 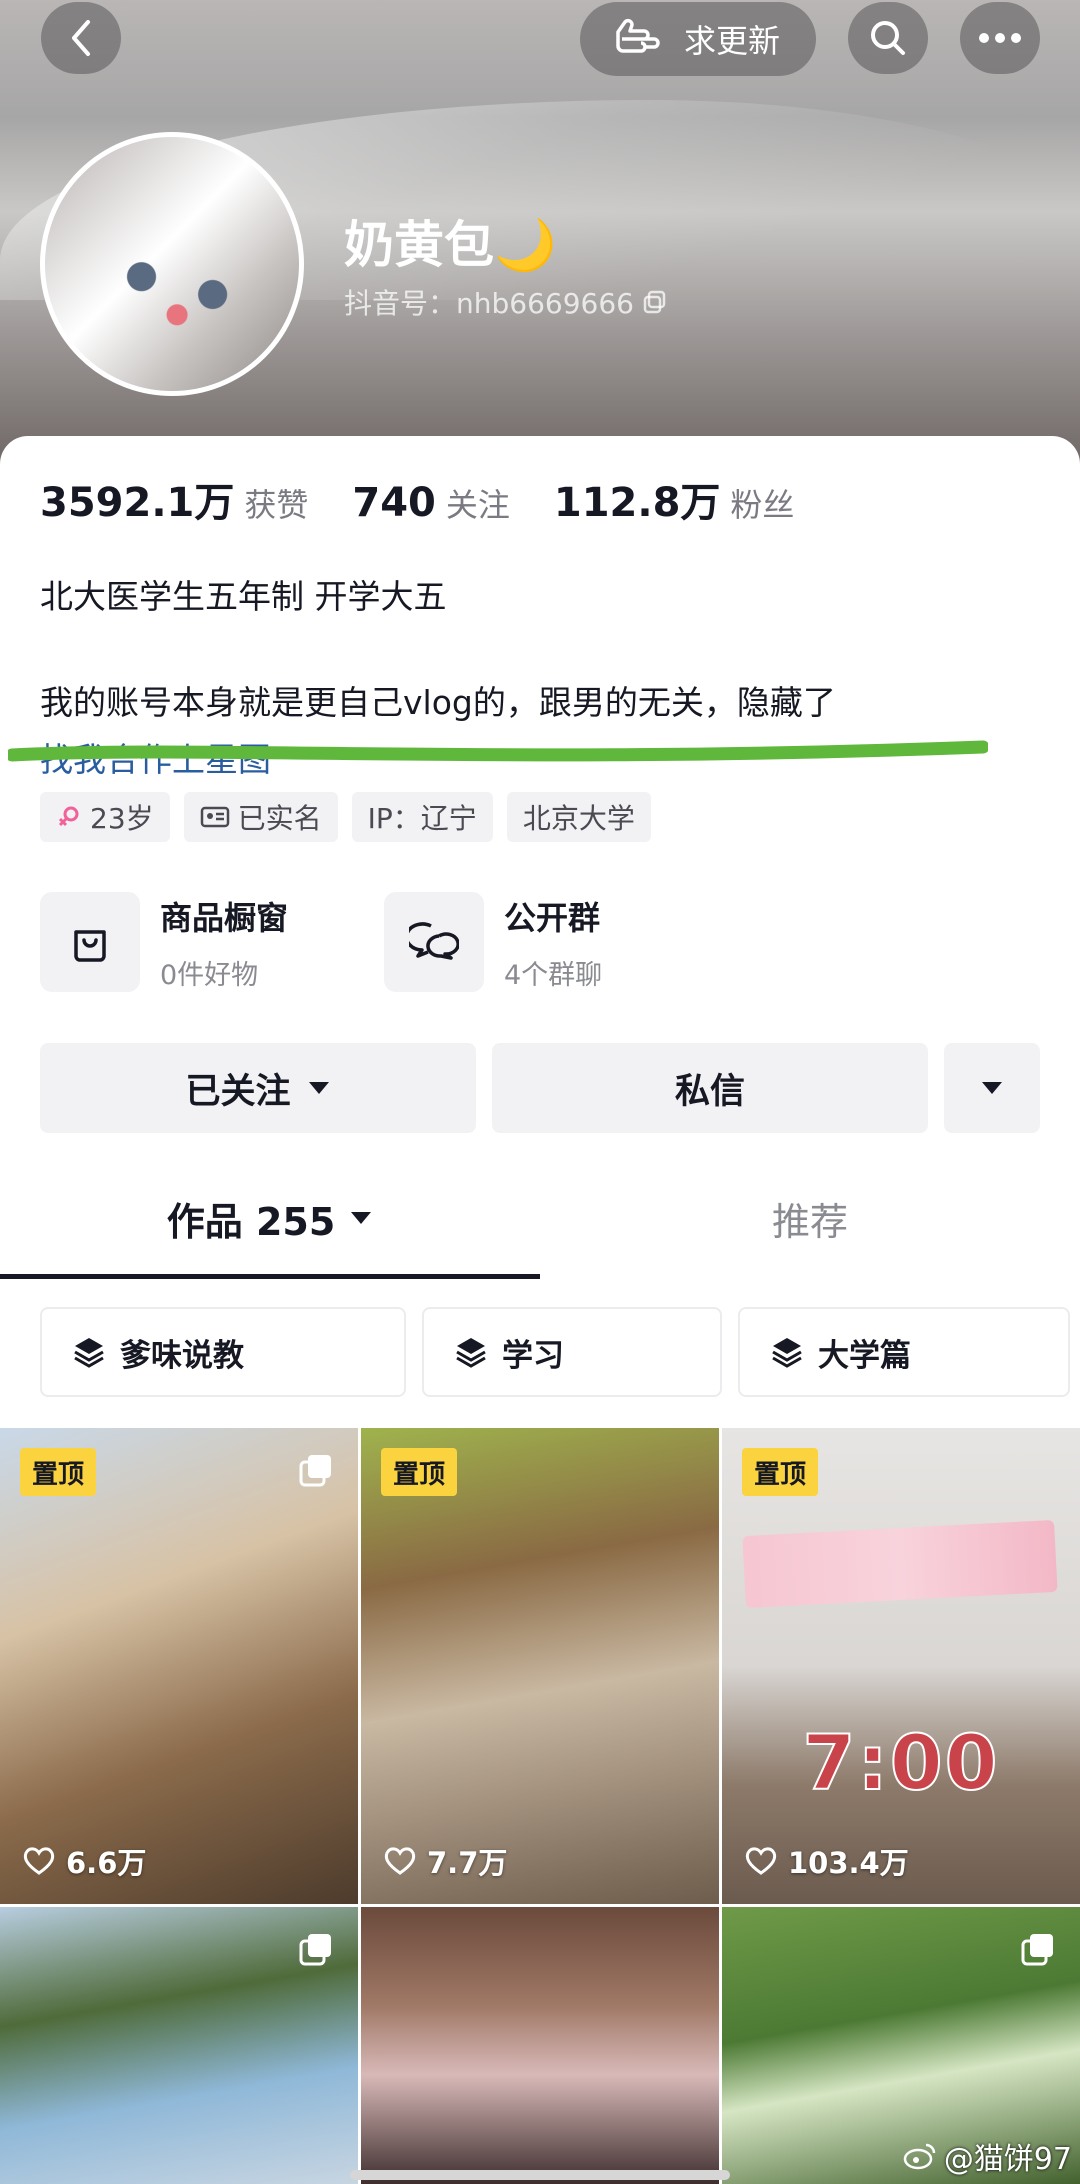 I want to click on copy-icon, so click(x=655, y=302).